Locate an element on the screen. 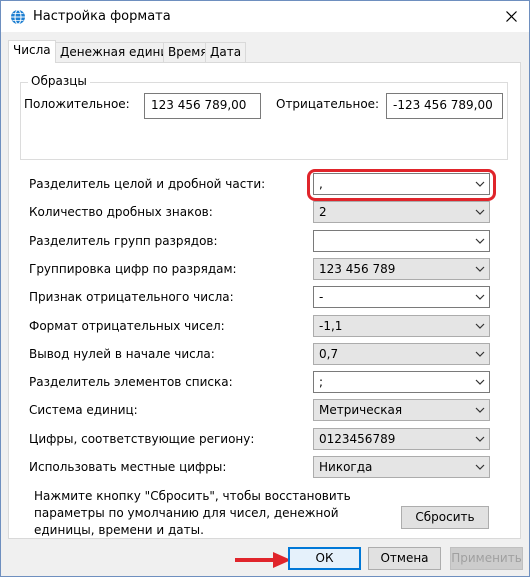 The image size is (530, 577). negative-sample-text: -123 456 789,00 is located at coordinates (443, 105).